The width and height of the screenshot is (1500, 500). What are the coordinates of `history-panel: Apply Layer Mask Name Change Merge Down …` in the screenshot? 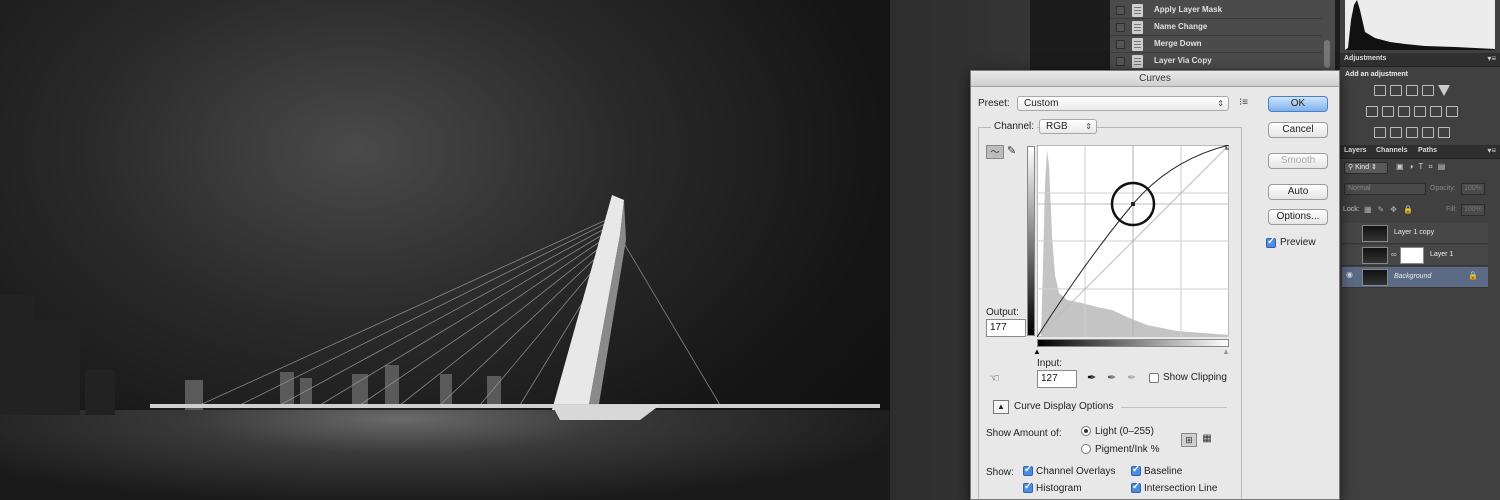 It's located at (1222, 35).